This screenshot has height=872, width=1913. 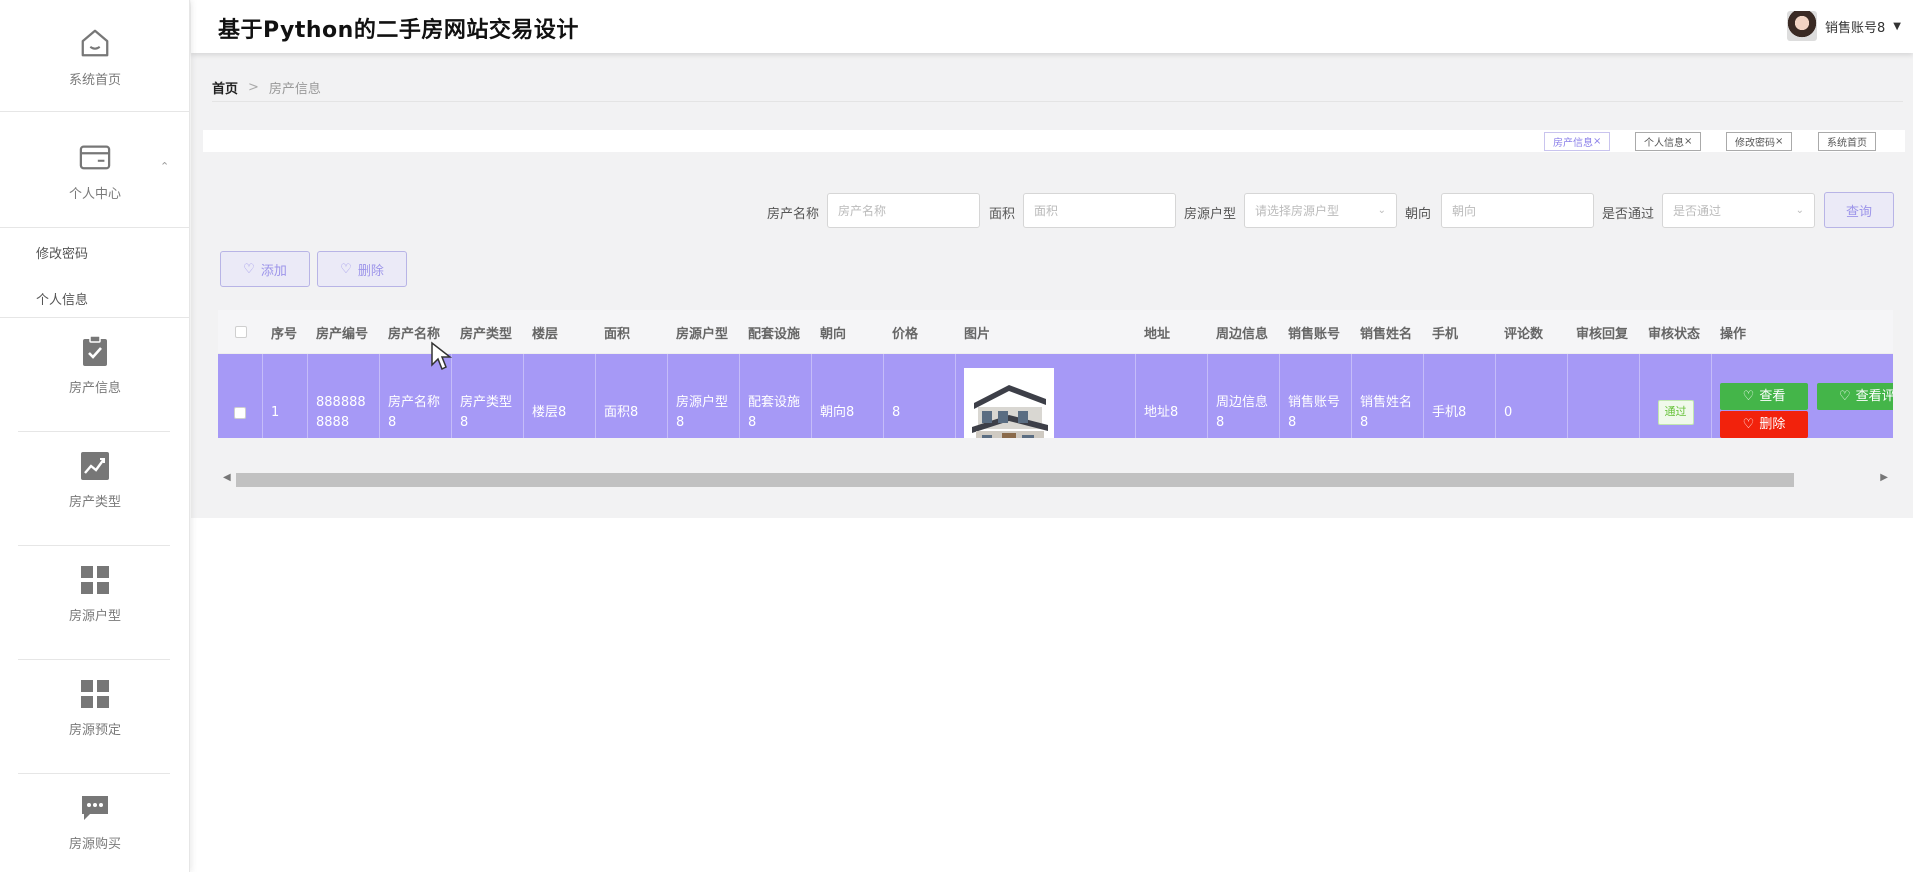 I want to click on chevron-up-icon: ⌃, so click(x=164, y=166).